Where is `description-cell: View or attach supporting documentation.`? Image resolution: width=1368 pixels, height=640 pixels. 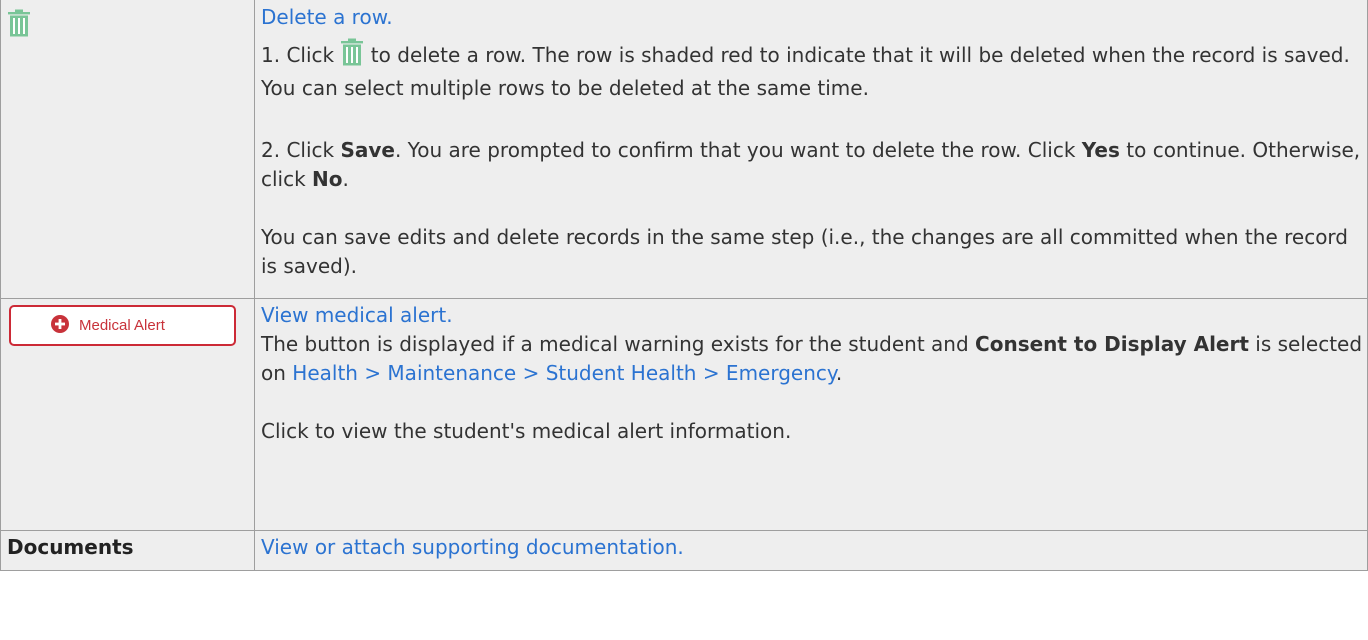
description-cell: View or attach supporting documentation. is located at coordinates (811, 550).